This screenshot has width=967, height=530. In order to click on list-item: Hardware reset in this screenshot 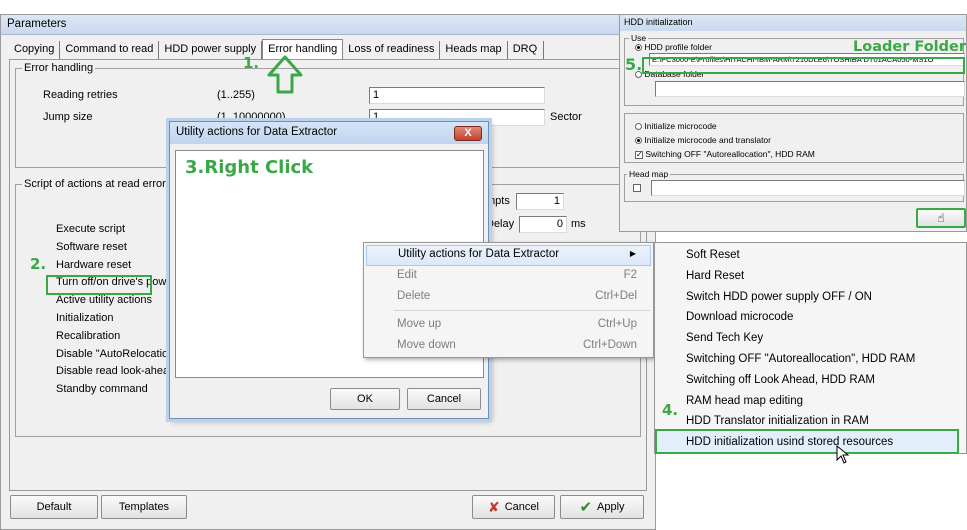, I will do `click(117, 268)`.